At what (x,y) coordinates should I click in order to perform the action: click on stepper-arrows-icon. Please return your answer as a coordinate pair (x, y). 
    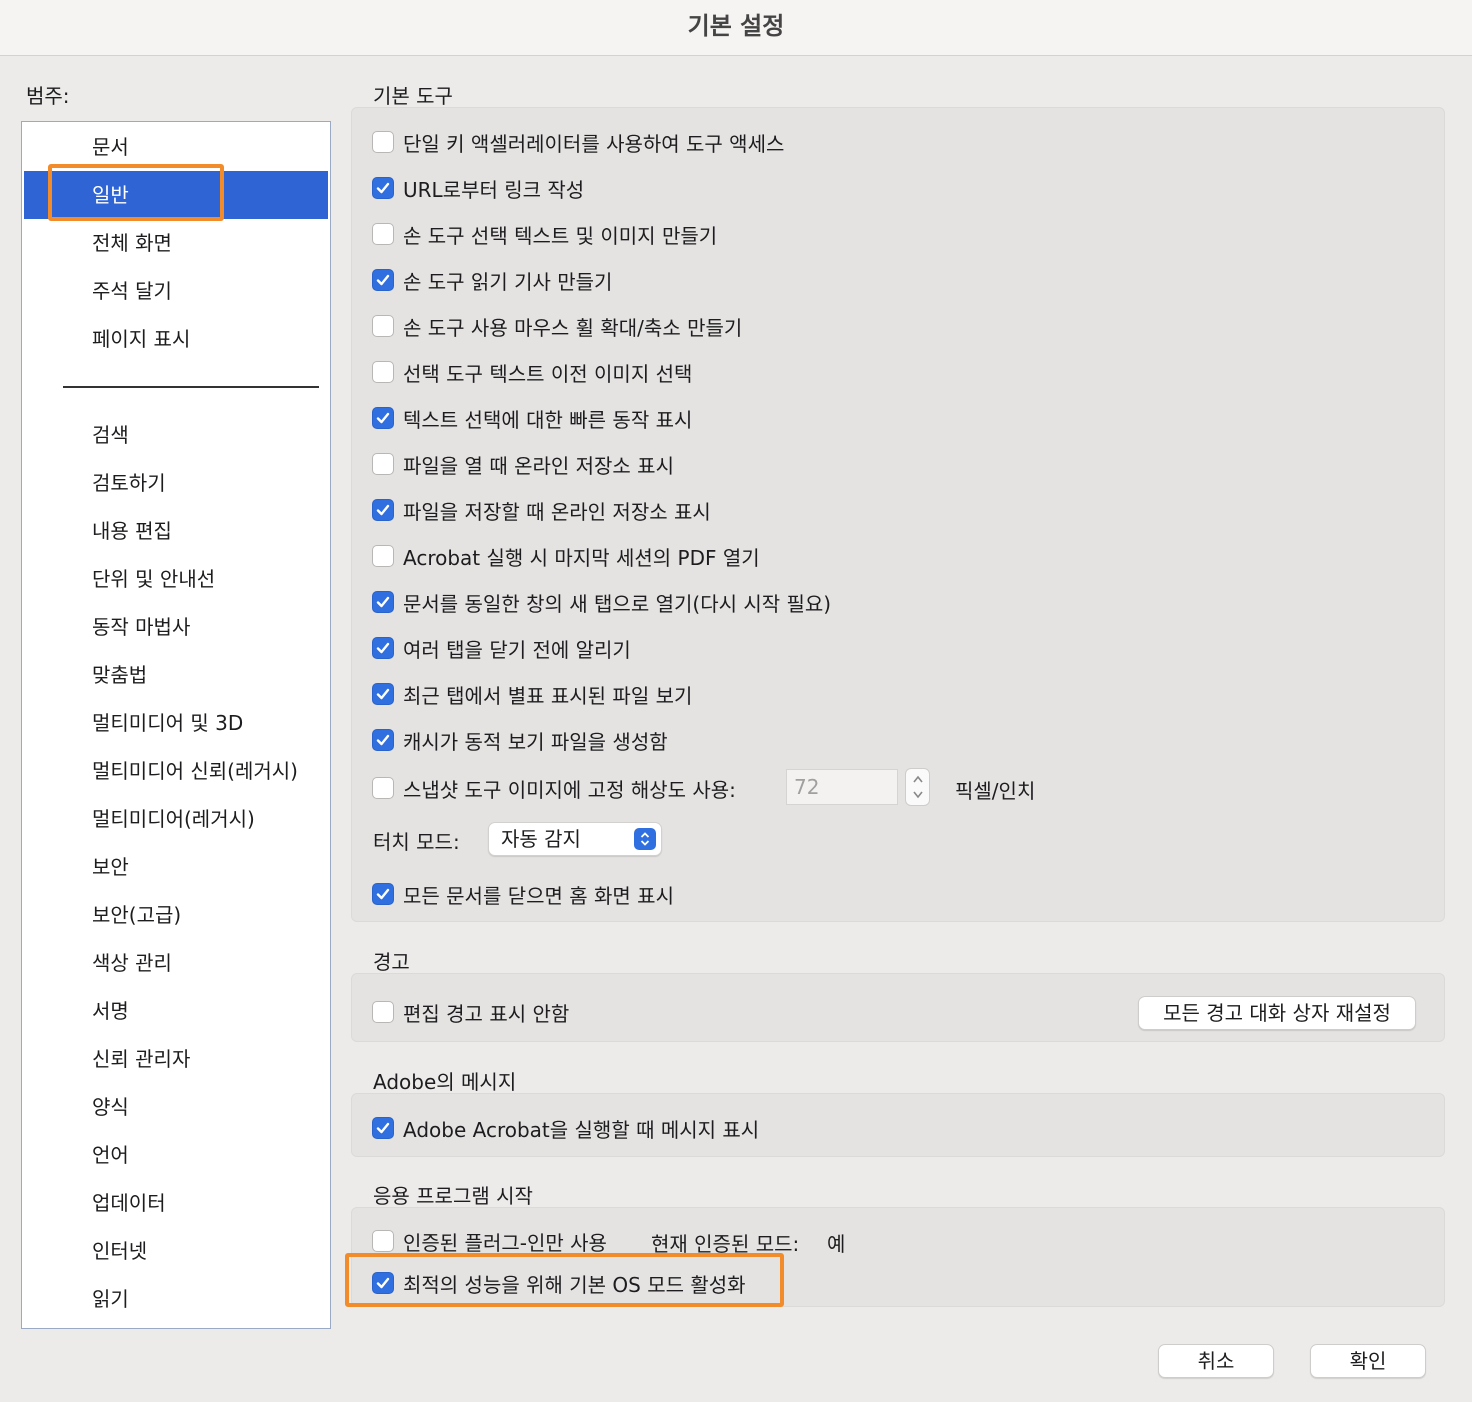
    Looking at the image, I should click on (917, 787).